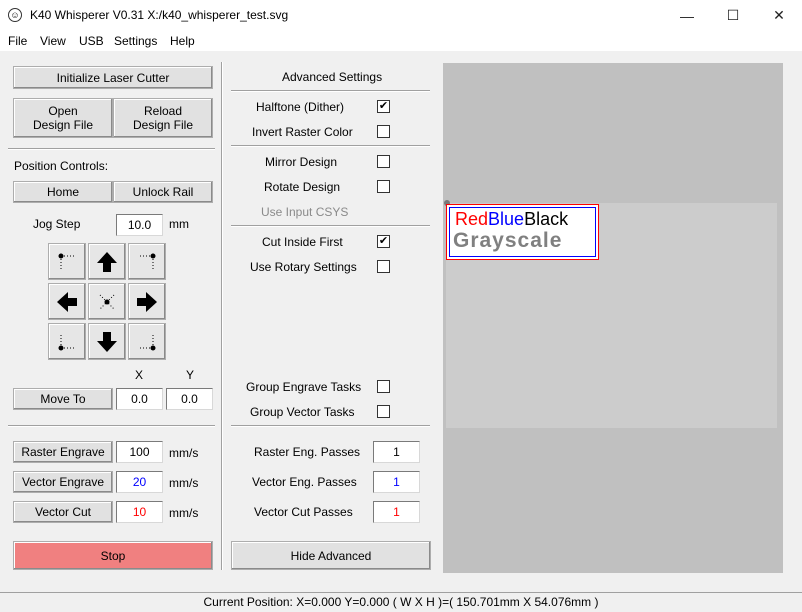 The height and width of the screenshot is (612, 802). I want to click on minimize-icon: —, so click(687, 15).